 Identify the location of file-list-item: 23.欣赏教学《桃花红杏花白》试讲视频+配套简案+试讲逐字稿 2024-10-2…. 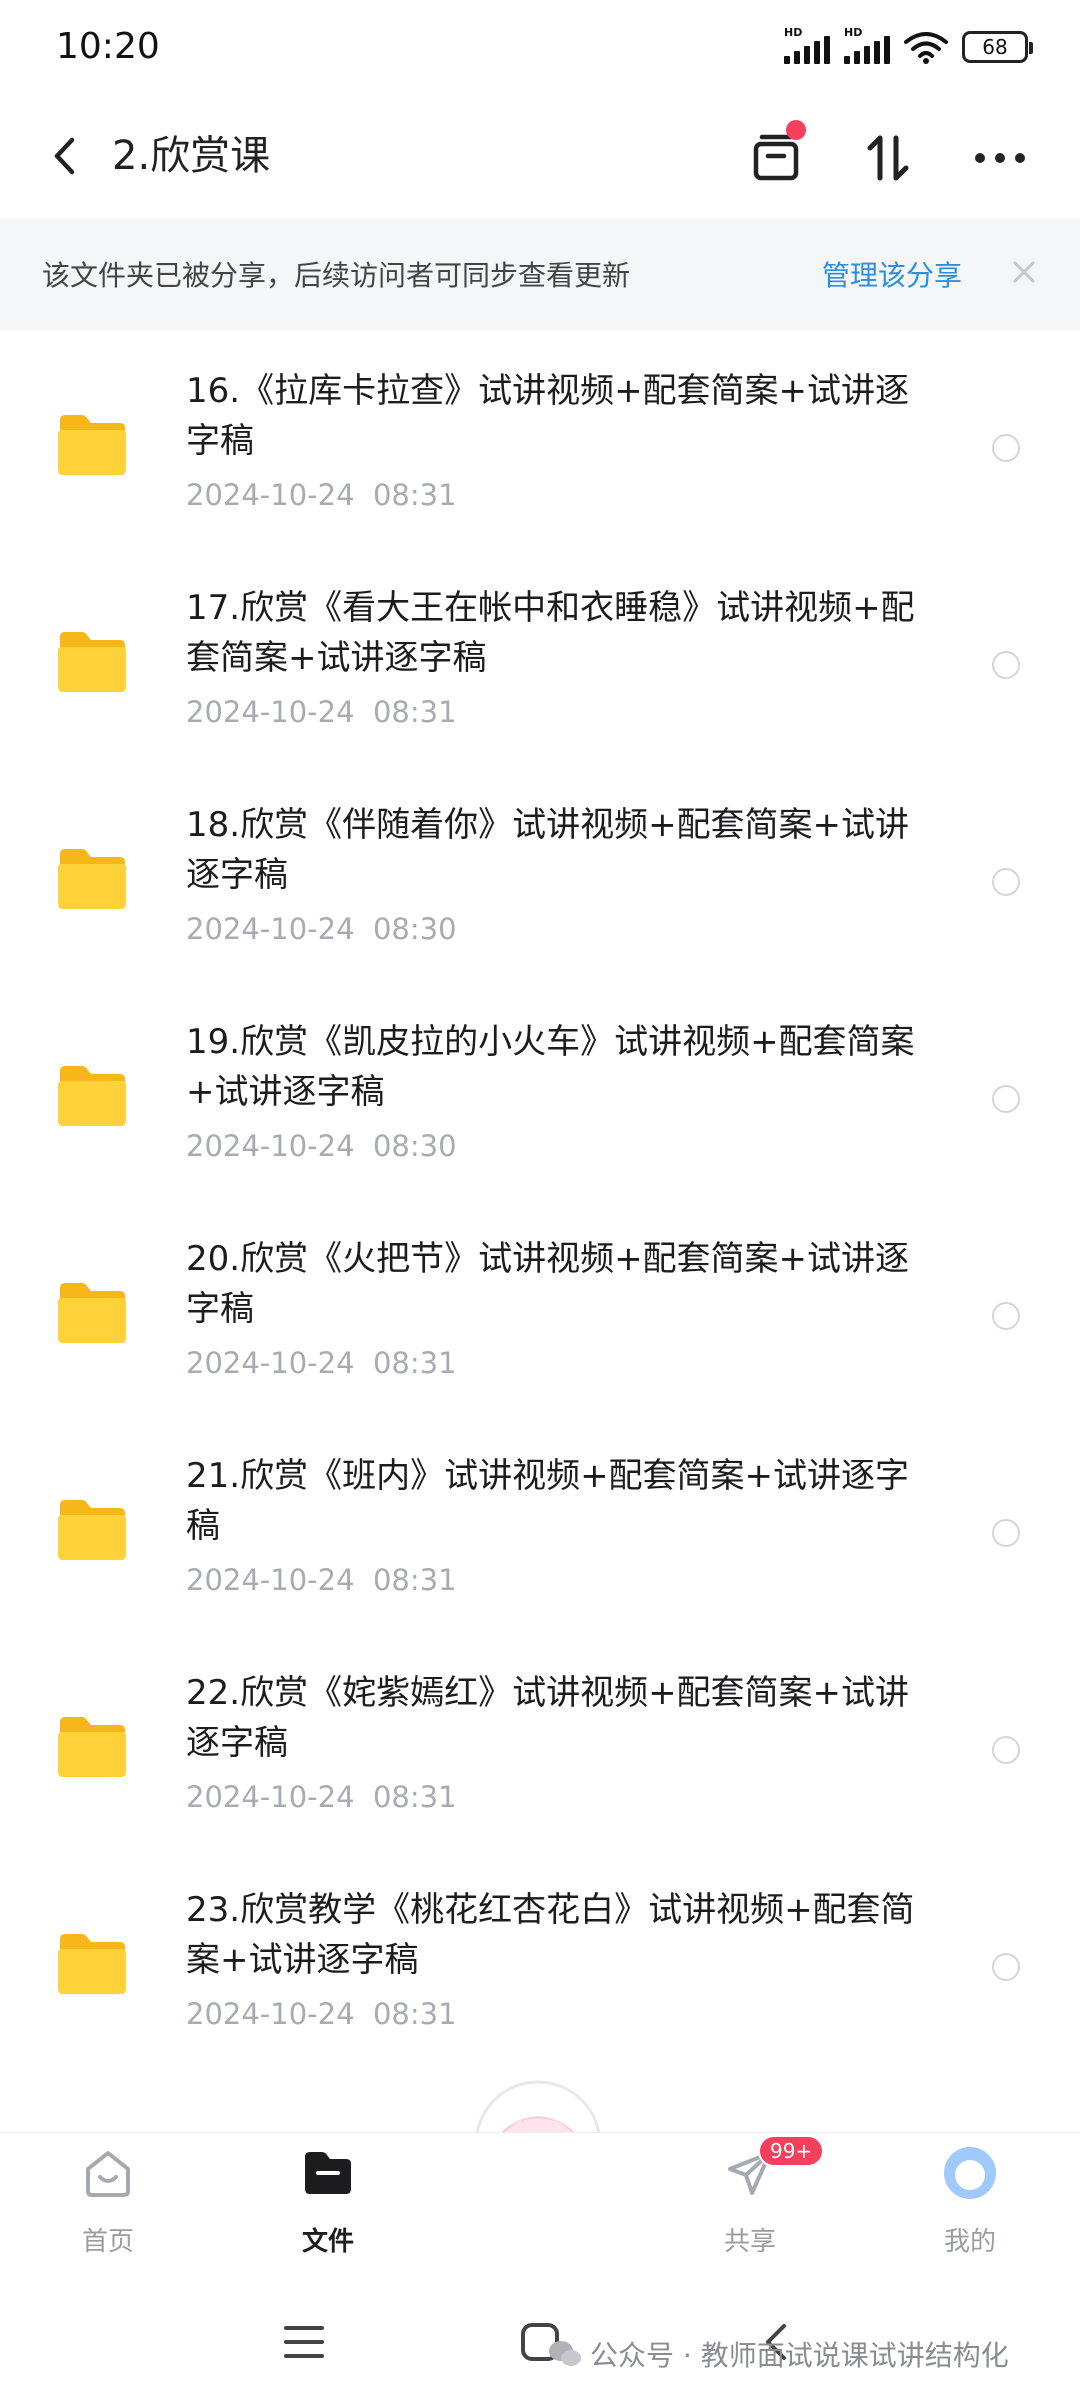
(540, 1957).